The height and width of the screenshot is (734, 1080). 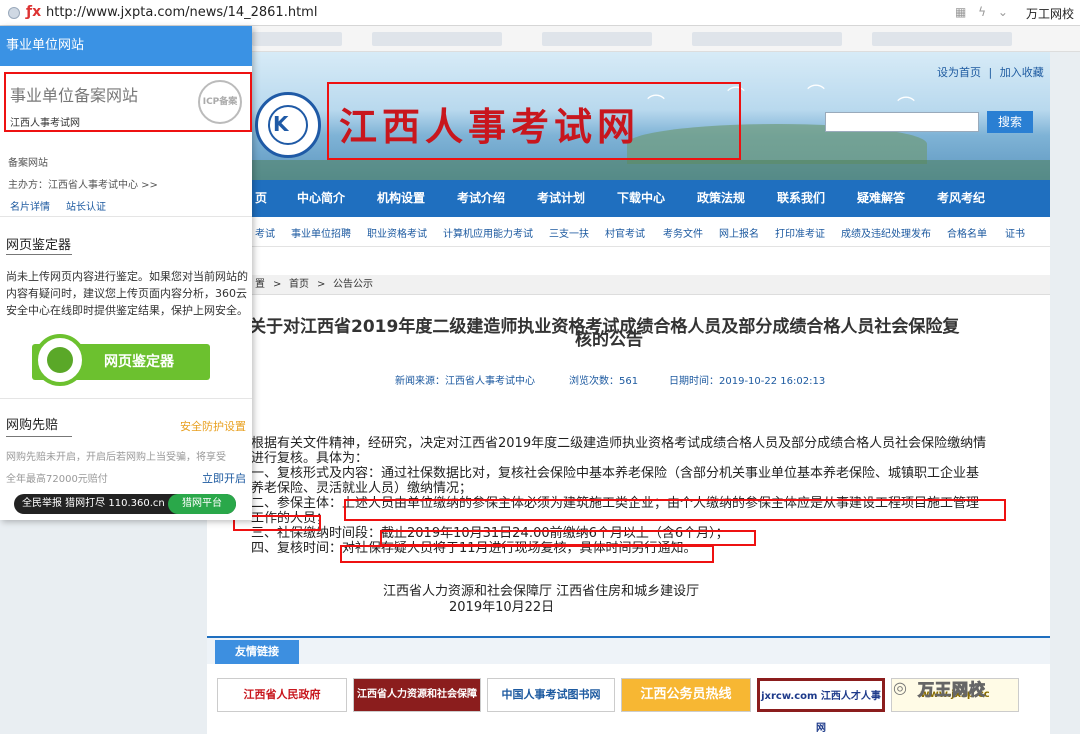 What do you see at coordinates (261, 198) in the screenshot?
I see `nav-item: 页` at bounding box center [261, 198].